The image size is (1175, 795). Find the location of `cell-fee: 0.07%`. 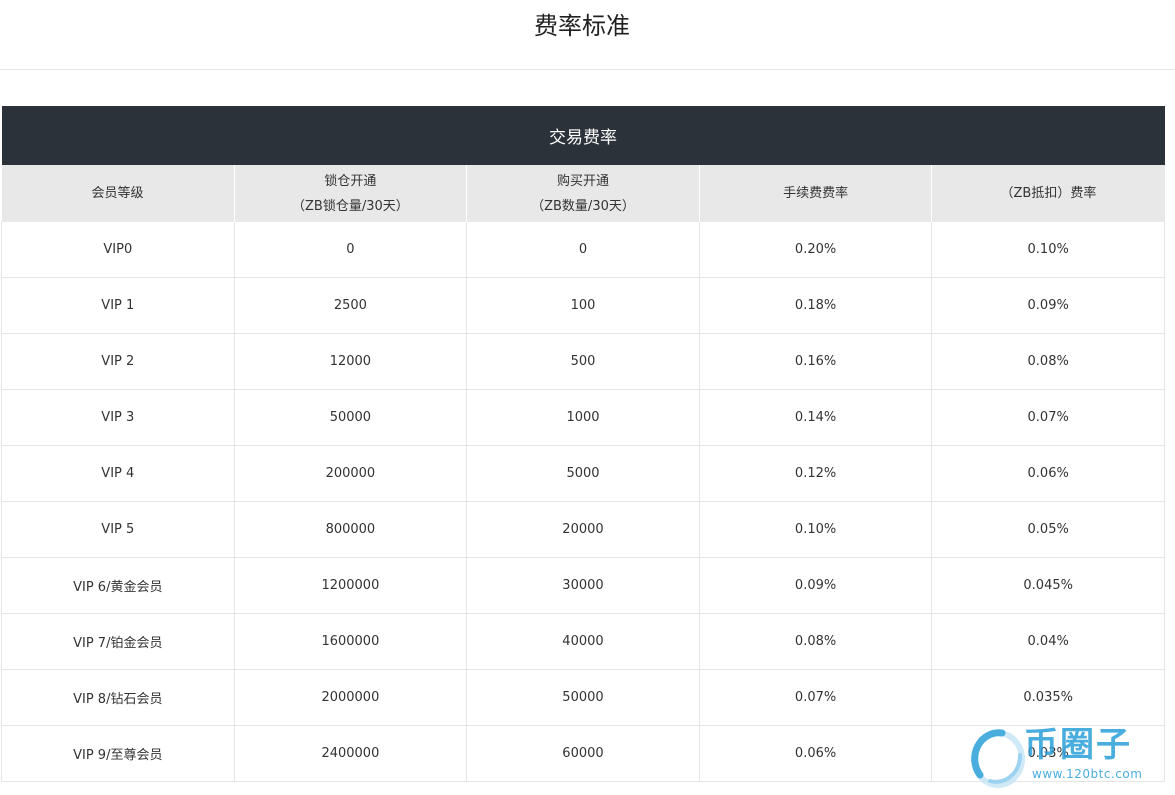

cell-fee: 0.07% is located at coordinates (816, 697).